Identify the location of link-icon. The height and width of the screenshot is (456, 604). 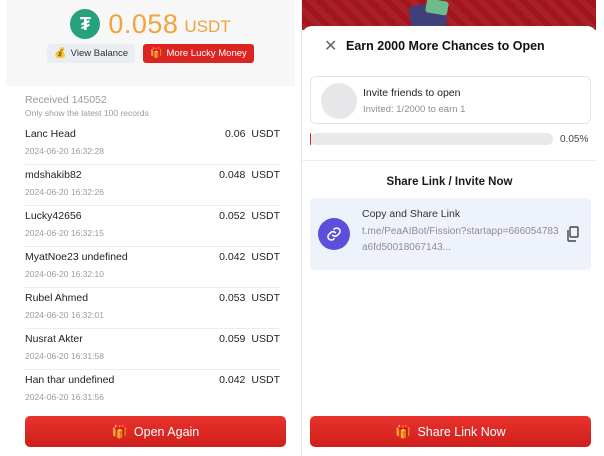
(334, 234).